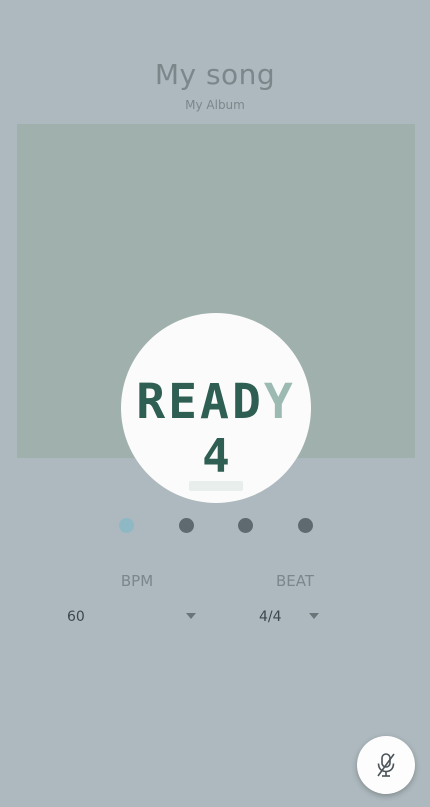 This screenshot has width=430, height=807. I want to click on ghost-strip, so click(216, 486).